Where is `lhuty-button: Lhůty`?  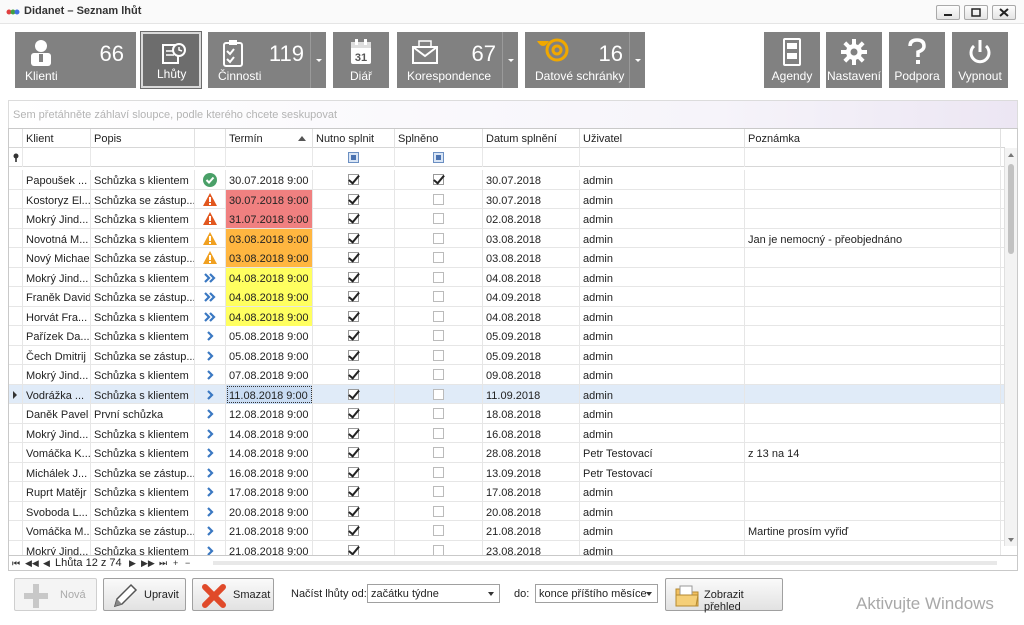 lhuty-button: Lhůty is located at coordinates (171, 60).